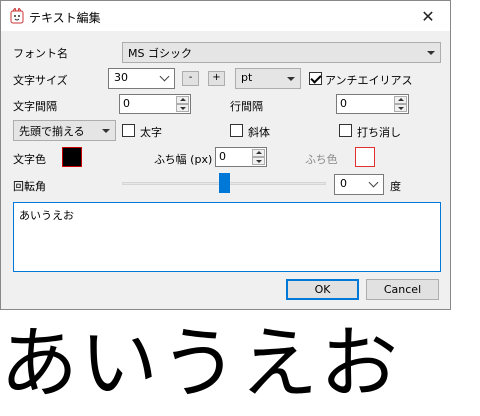 The image size is (480, 416). What do you see at coordinates (236, 130) in the screenshot?
I see `italic-checkbox` at bounding box center [236, 130].